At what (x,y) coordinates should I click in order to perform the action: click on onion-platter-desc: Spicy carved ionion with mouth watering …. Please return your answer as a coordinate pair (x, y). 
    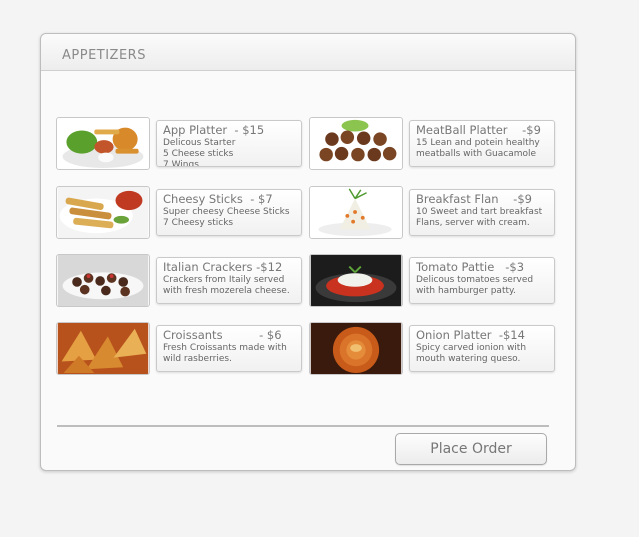
    Looking at the image, I should click on (471, 353).